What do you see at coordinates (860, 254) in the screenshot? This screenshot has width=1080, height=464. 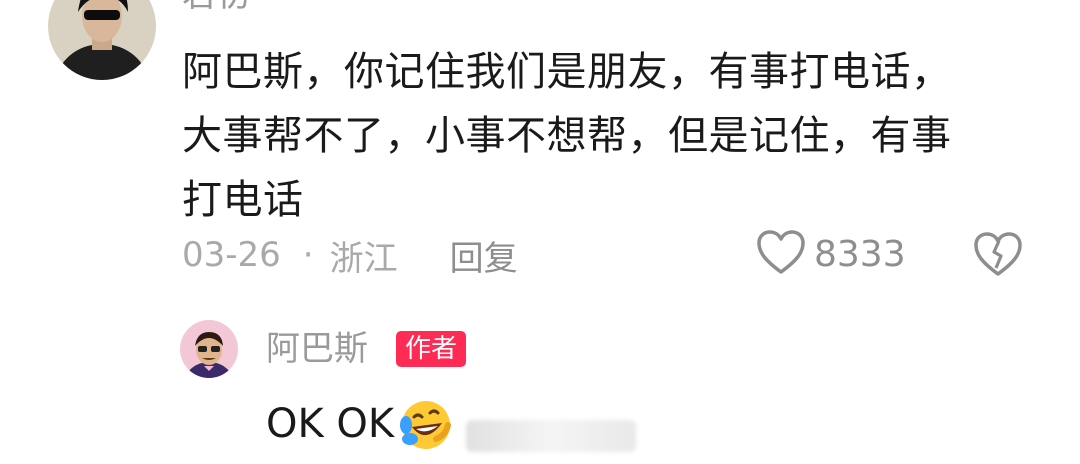 I see `like-count: 8333` at bounding box center [860, 254].